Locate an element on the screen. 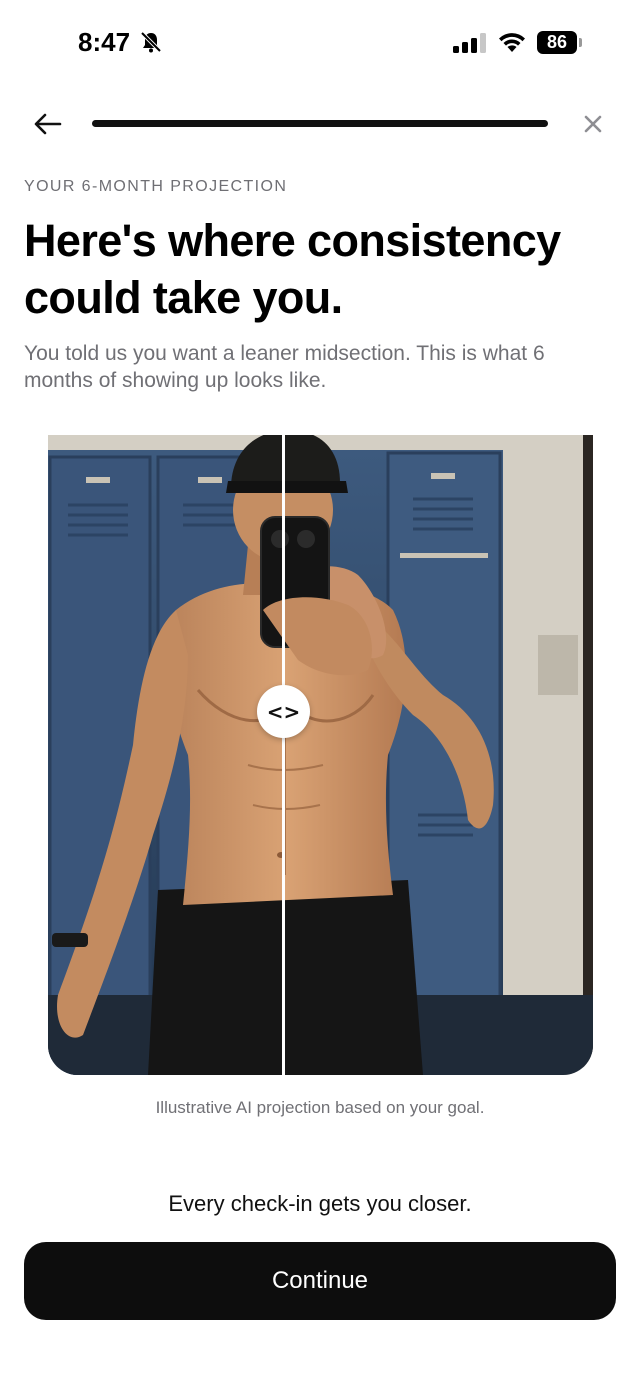 The width and height of the screenshot is (640, 1388). cellular-signal-icon is located at coordinates (470, 45).